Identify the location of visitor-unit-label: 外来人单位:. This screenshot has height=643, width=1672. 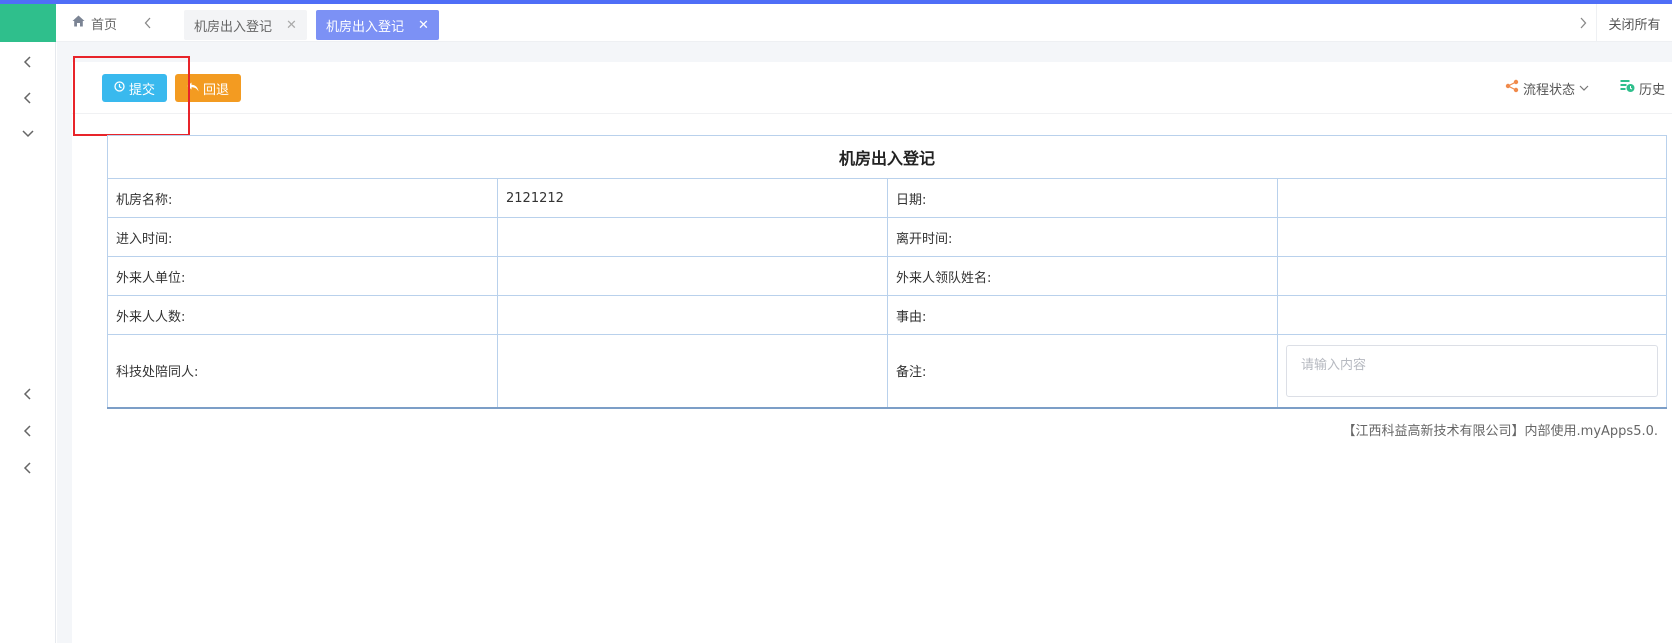
(302, 276).